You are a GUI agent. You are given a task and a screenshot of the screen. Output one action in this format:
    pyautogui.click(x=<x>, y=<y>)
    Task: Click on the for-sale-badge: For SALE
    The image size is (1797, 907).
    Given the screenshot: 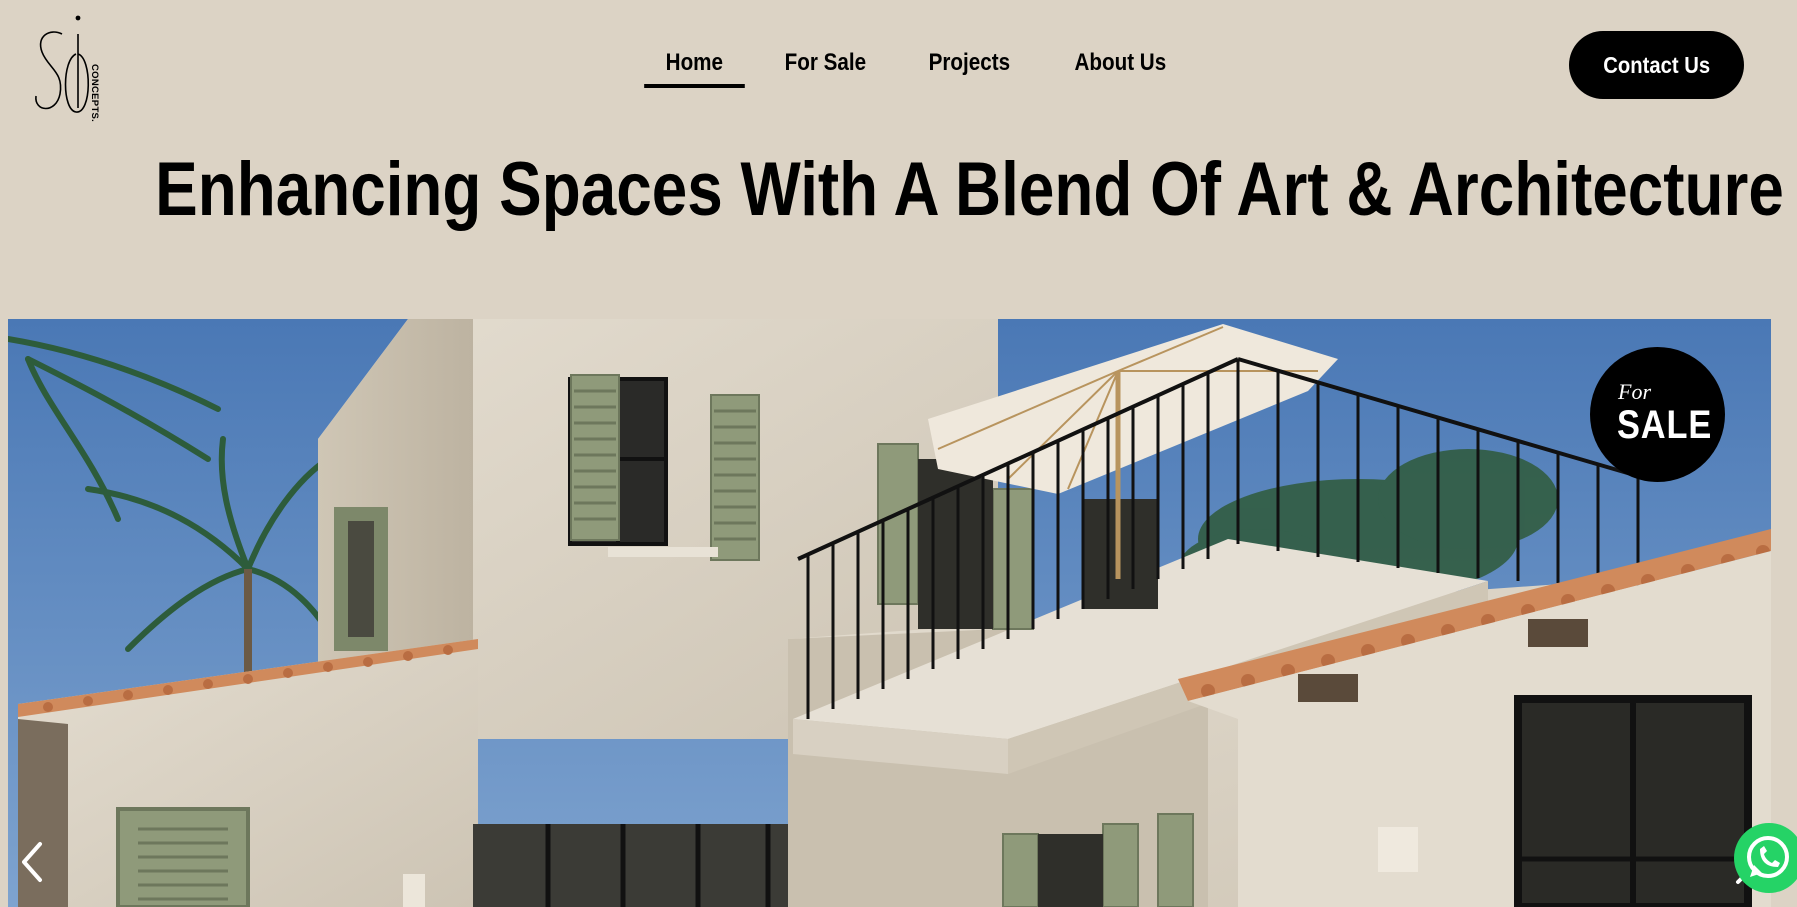 What is the action you would take?
    pyautogui.click(x=1657, y=414)
    